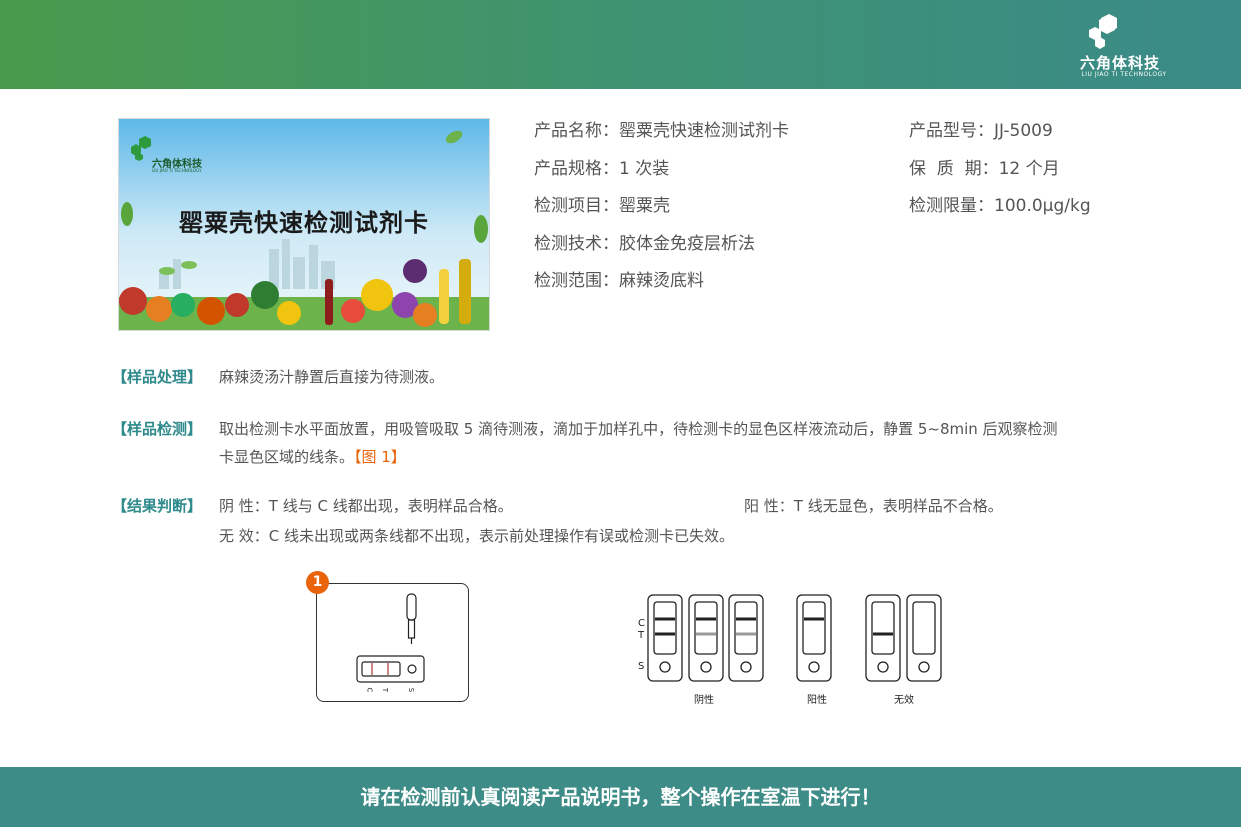 The height and width of the screenshot is (827, 1241). Describe the element at coordinates (620, 44) in the screenshot. I see `header-bar: 六角体科技 LIU JIAO TI TECHNOLOGY` at that location.